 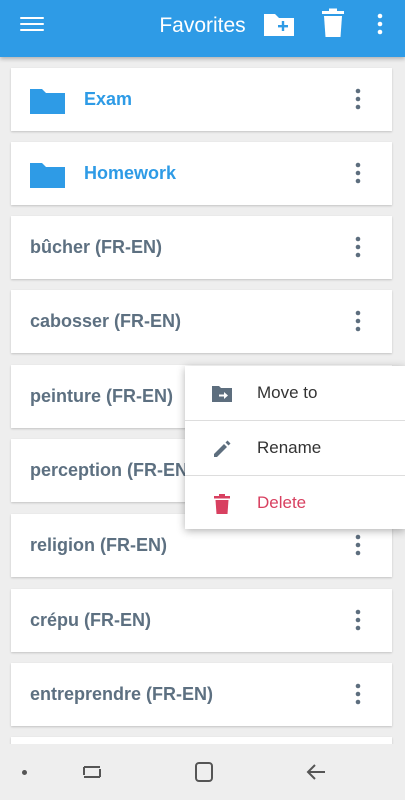 I want to click on entry-label: perception (FR-EN), so click(x=112, y=470).